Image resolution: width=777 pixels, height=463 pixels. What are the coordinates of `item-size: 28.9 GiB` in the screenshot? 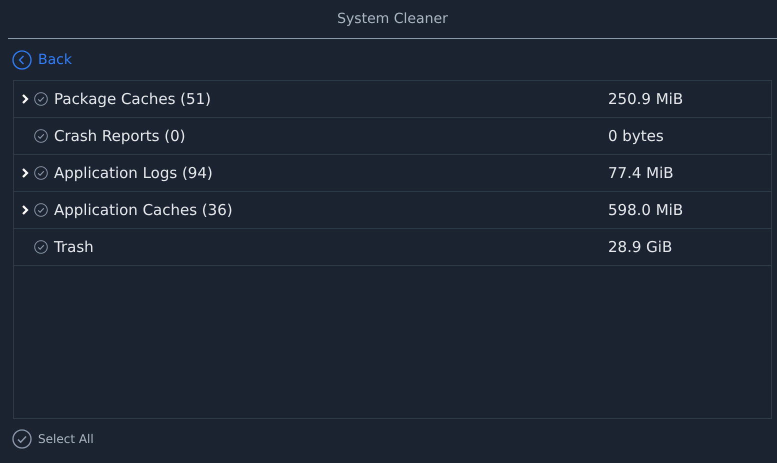 It's located at (640, 247).